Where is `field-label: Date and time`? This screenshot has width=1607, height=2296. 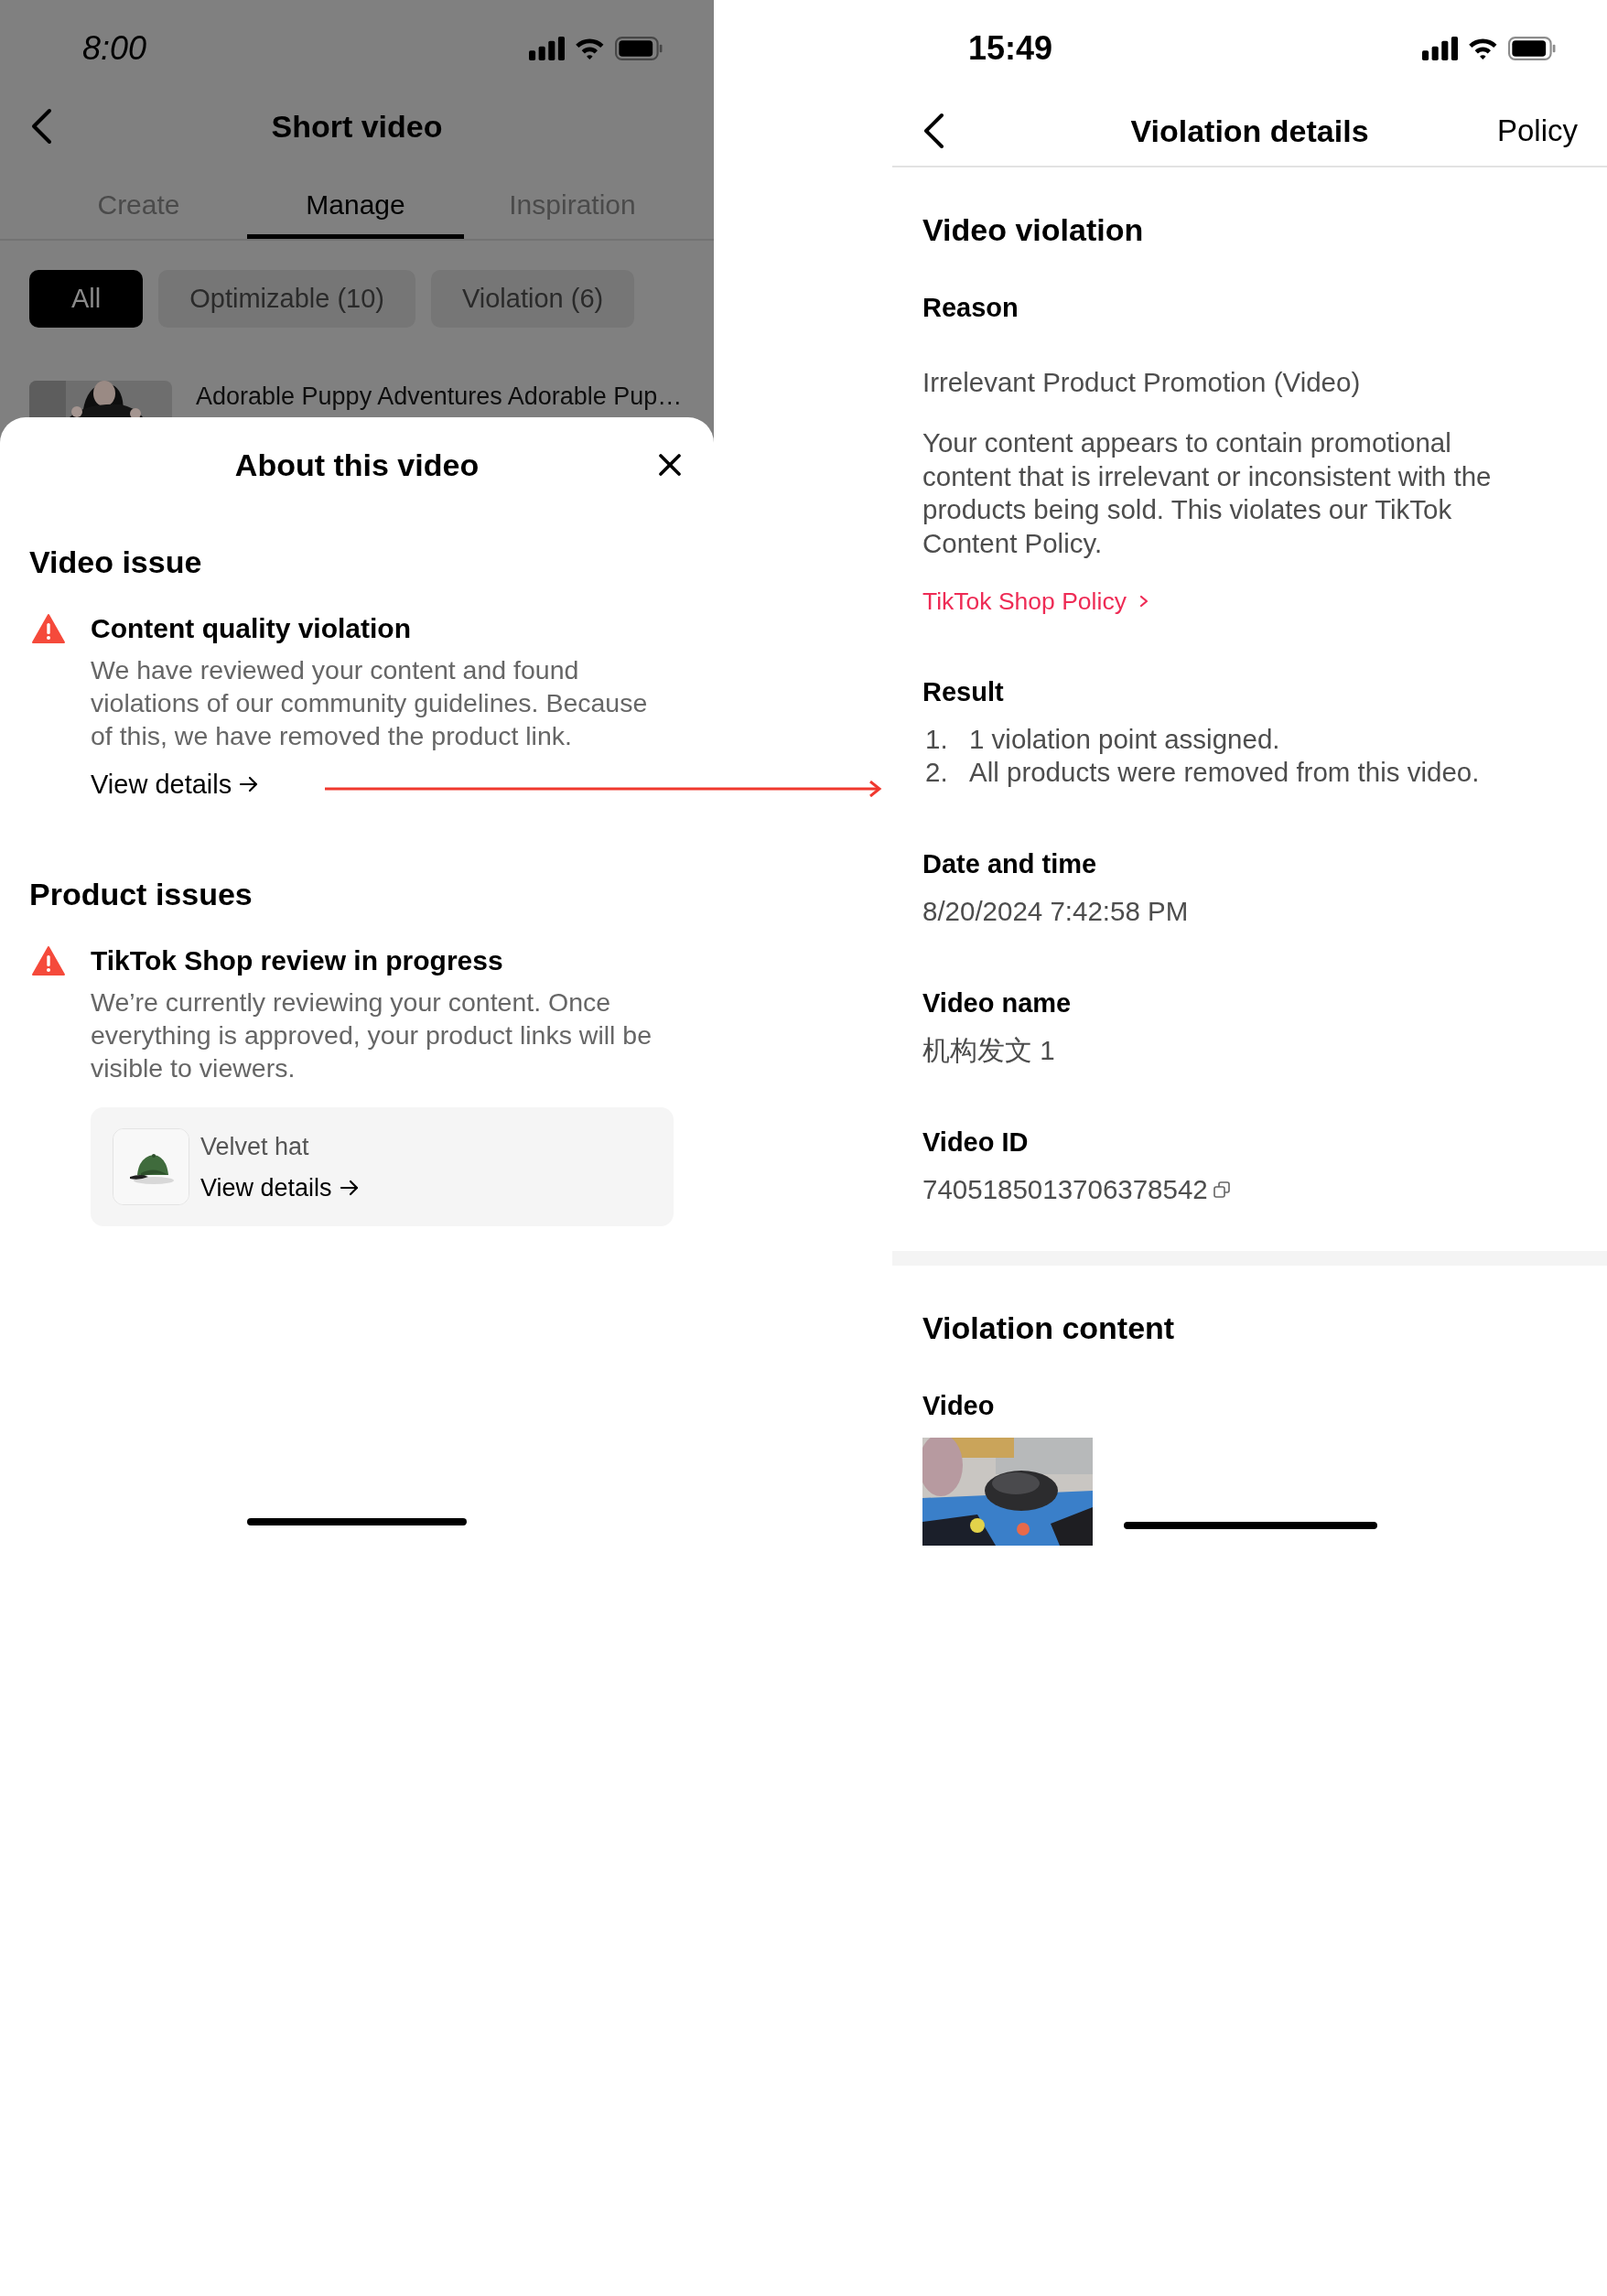
field-label: Date and time is located at coordinates (1009, 864).